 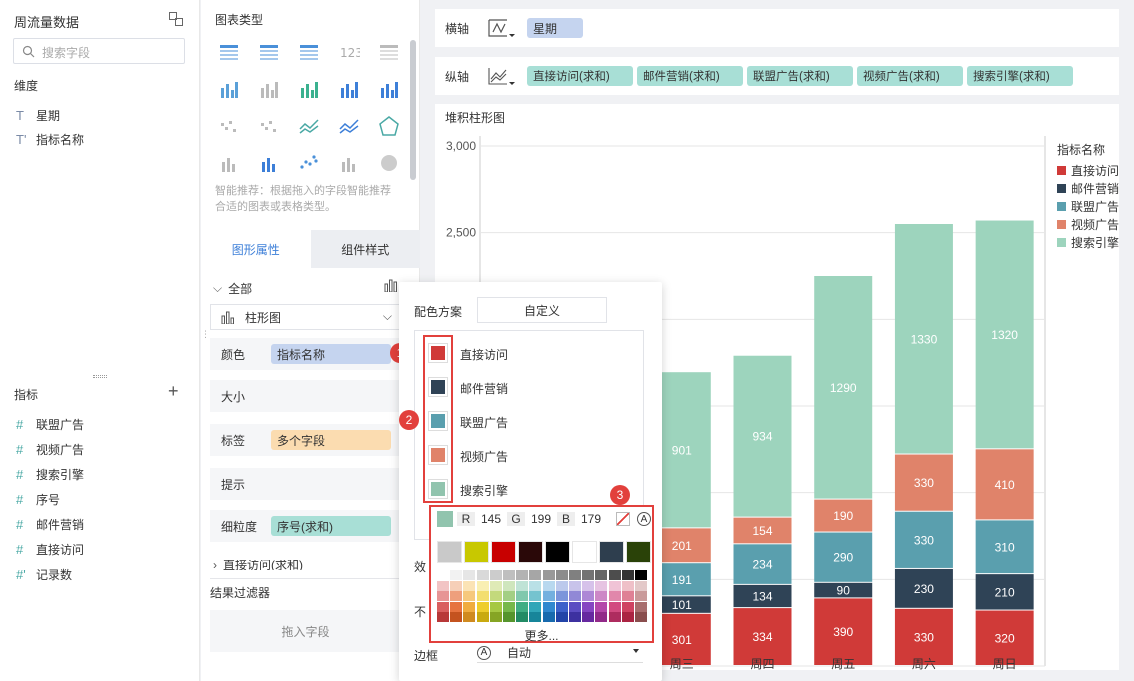 I want to click on y-field-chip: 视频广告(求和), so click(x=910, y=76).